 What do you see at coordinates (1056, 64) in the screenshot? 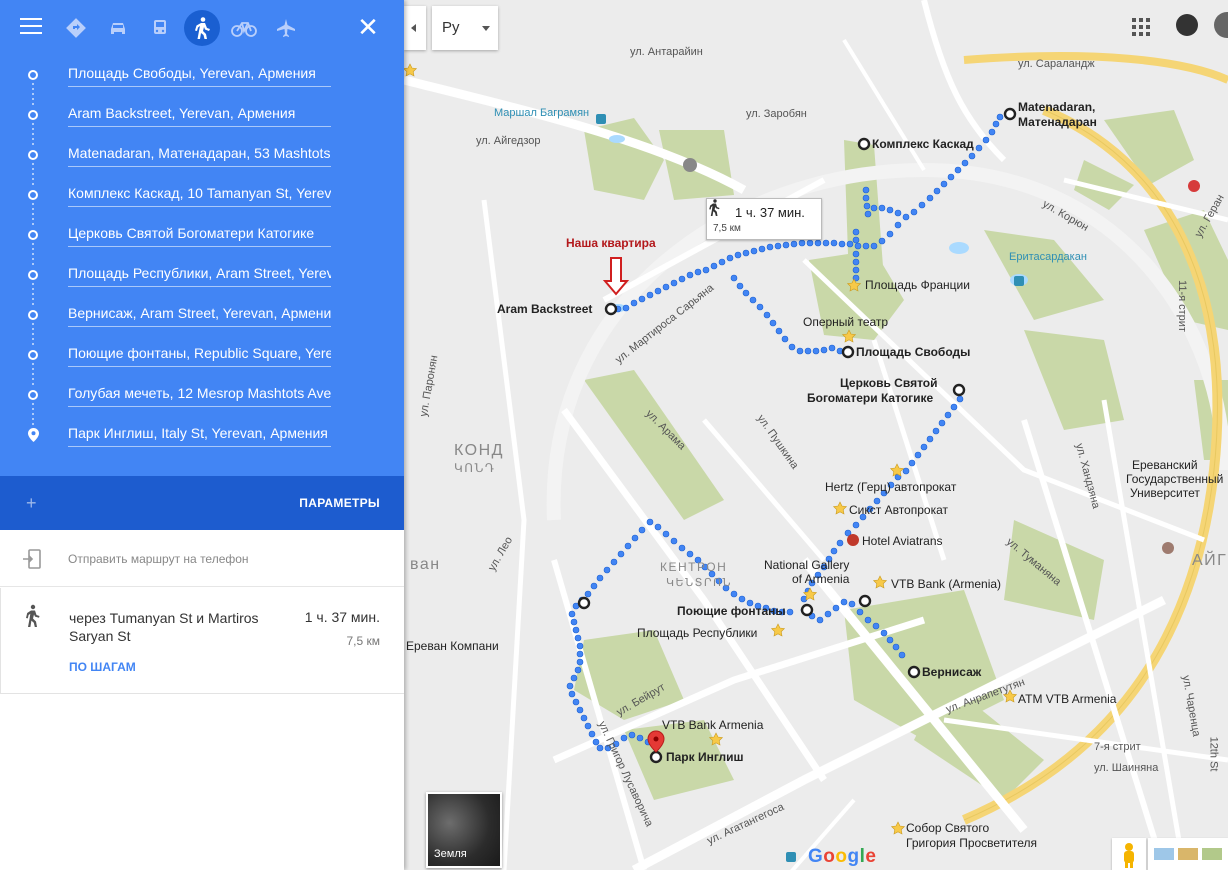
I see `street-label: ул. Сараландж` at bounding box center [1056, 64].